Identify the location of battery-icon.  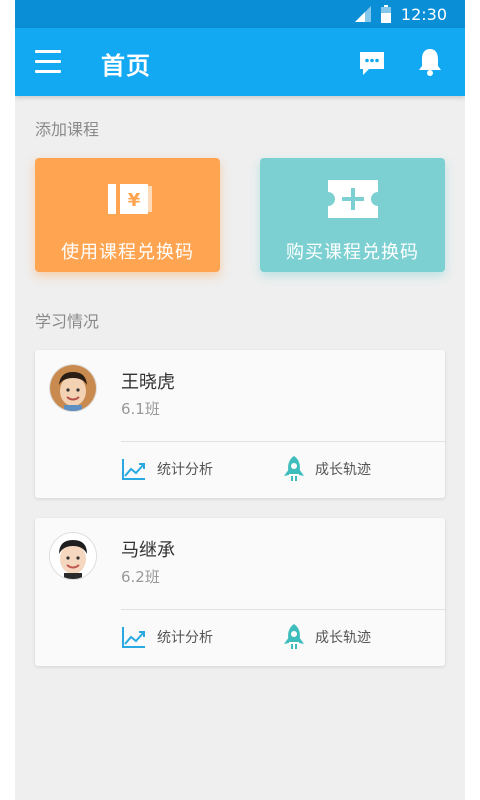
(385, 14).